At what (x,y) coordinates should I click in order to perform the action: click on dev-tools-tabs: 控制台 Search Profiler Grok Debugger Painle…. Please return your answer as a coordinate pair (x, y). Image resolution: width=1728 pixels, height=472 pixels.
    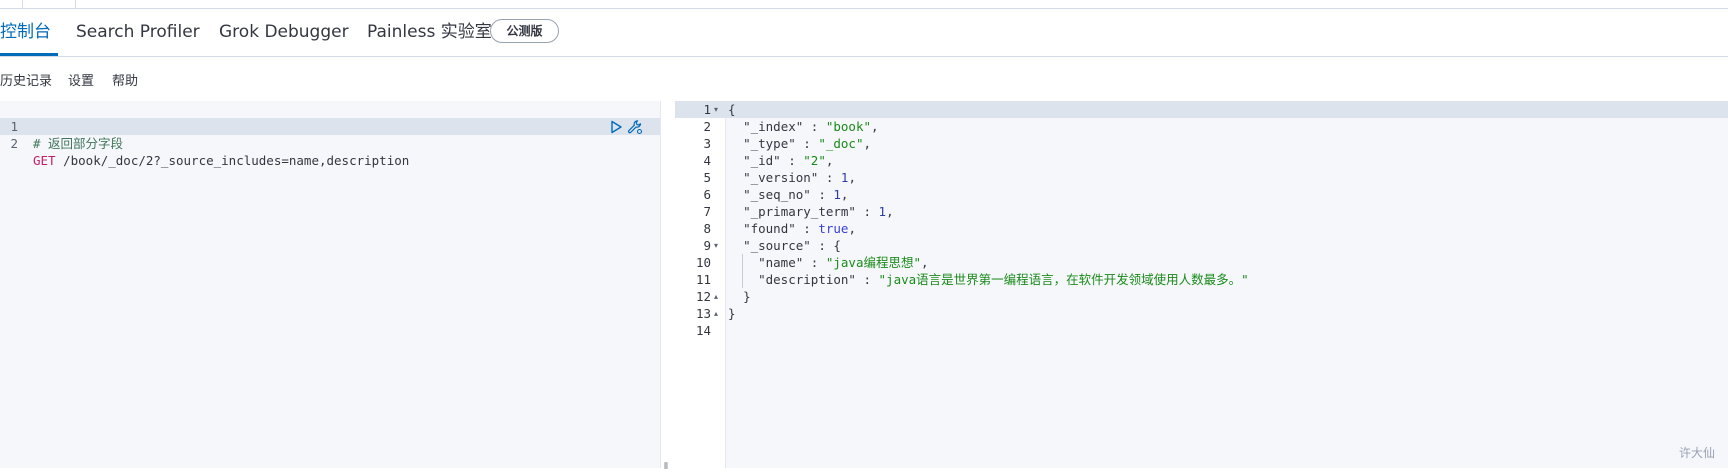
    Looking at the image, I should click on (864, 33).